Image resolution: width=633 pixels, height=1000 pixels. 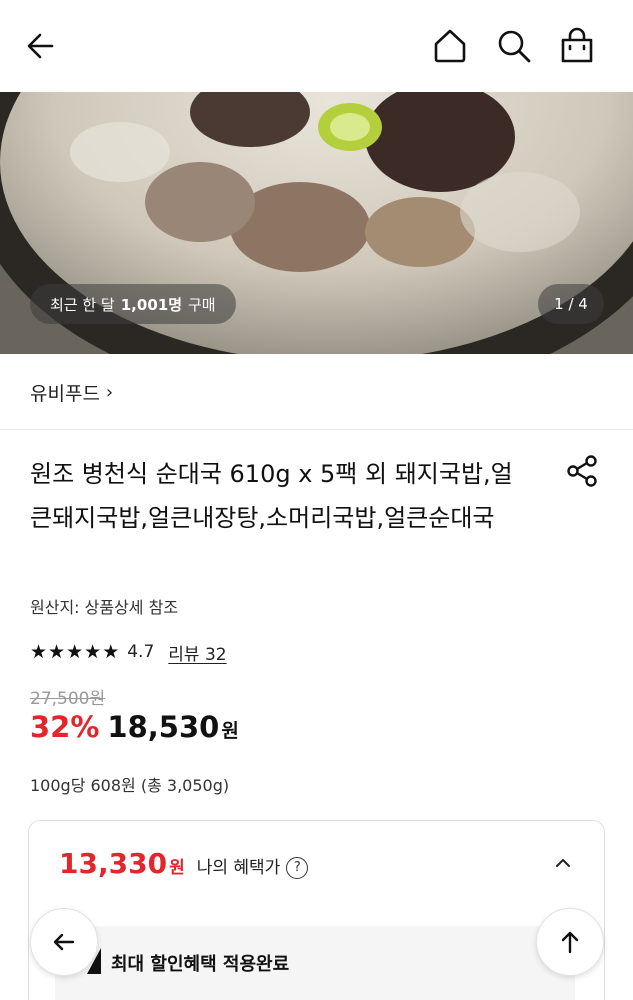 What do you see at coordinates (141, 652) in the screenshot?
I see `rating-value: 4.7` at bounding box center [141, 652].